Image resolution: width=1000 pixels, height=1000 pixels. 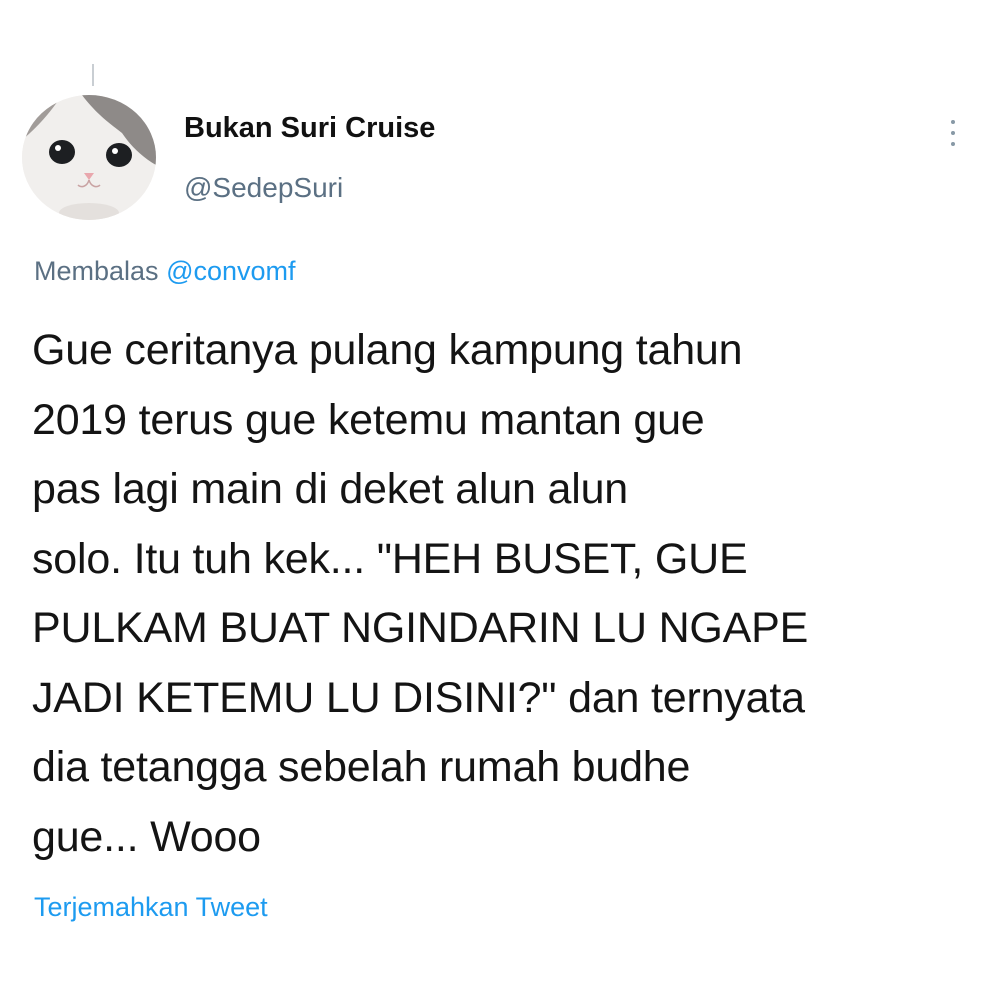 What do you see at coordinates (165, 271) in the screenshot?
I see `replying-to: Membalas @convomf` at bounding box center [165, 271].